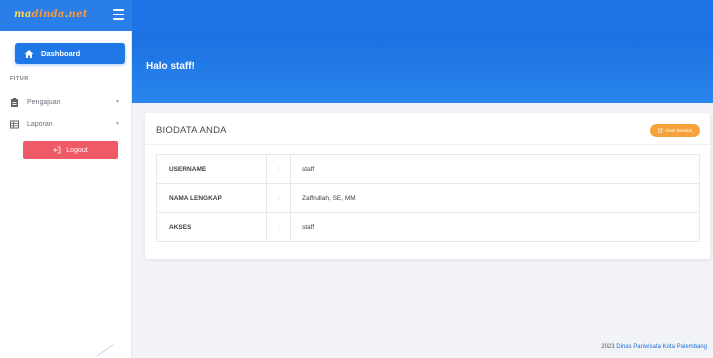  What do you see at coordinates (29, 53) in the screenshot?
I see `home-icon` at bounding box center [29, 53].